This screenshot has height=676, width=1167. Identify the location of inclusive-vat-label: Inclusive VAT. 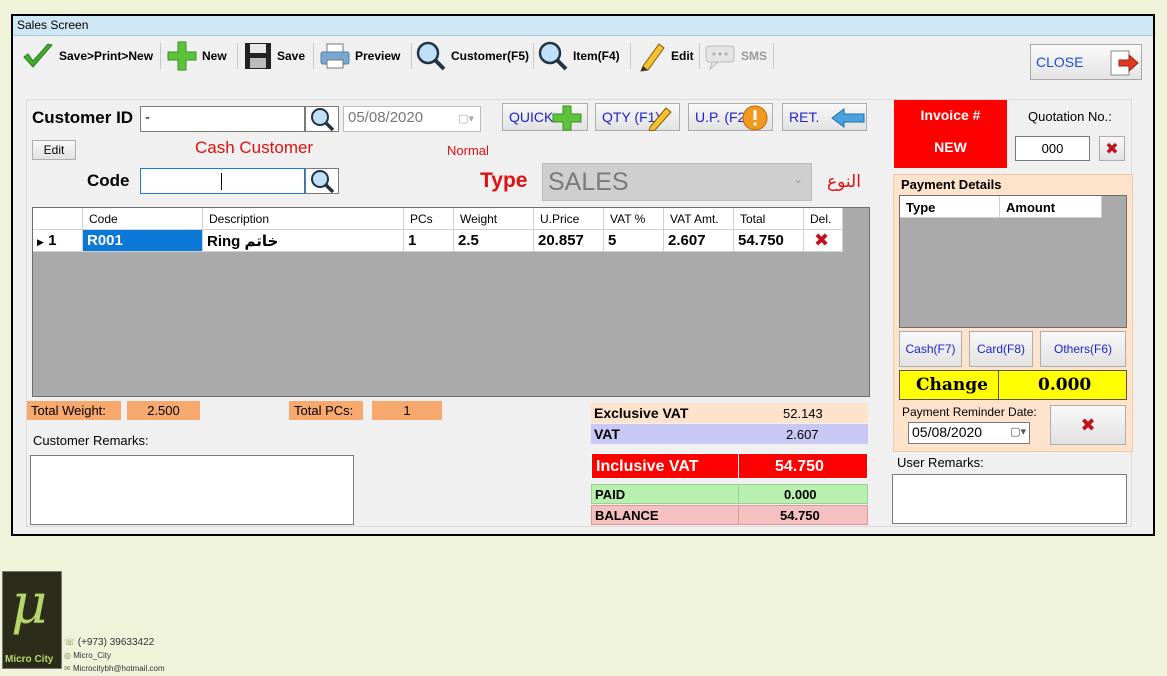
(647, 466).